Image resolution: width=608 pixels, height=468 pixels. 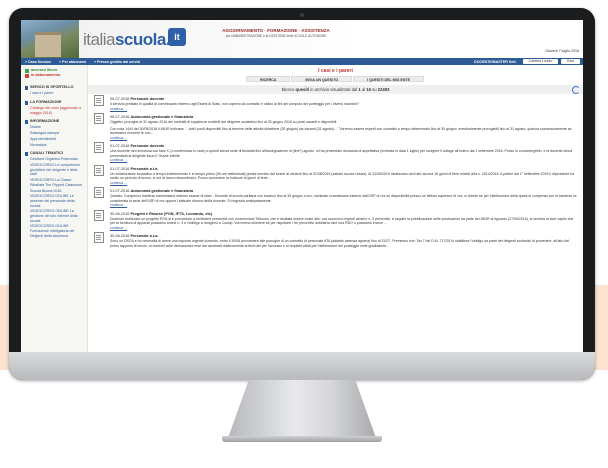 I want to click on sidebar-item-press: Rassegna stampa, so click(x=54, y=133).